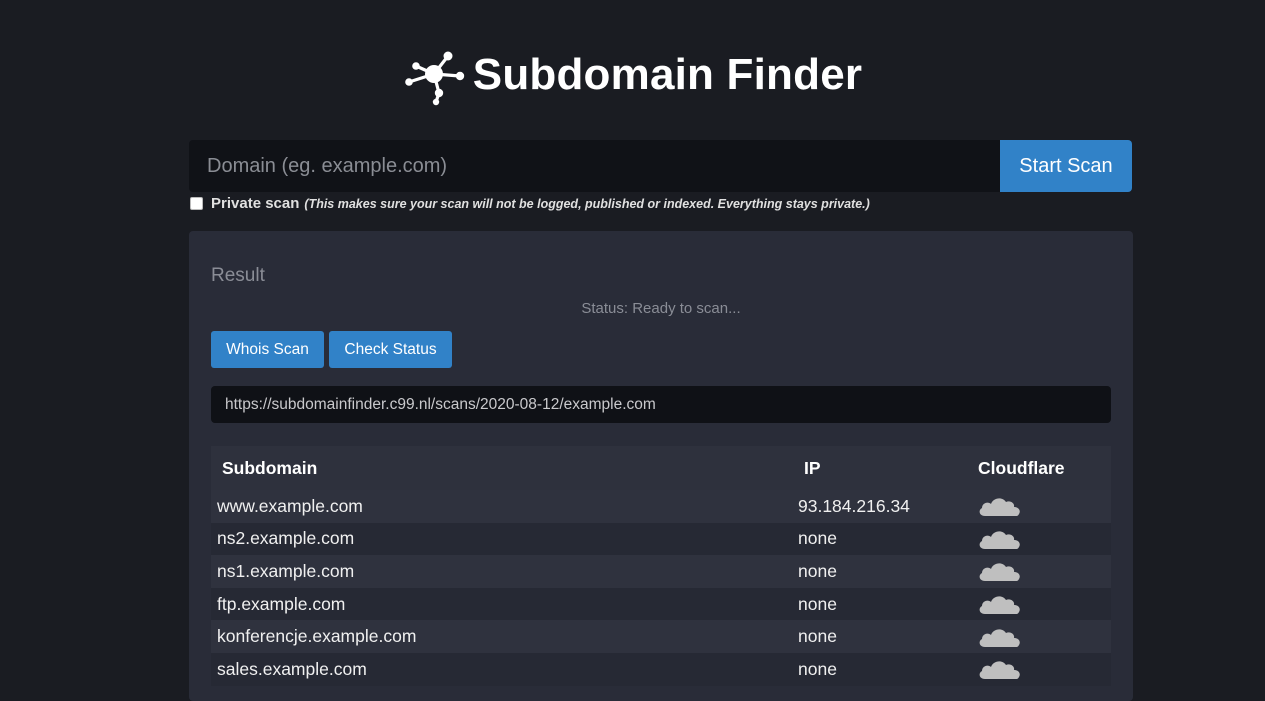 This screenshot has width=1265, height=701. I want to click on domain-input, so click(594, 166).